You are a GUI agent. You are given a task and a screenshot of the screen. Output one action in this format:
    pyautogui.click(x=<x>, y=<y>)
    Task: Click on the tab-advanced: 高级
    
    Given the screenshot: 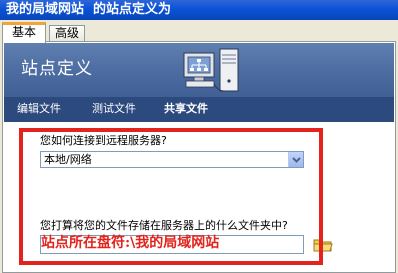 What is the action you would take?
    pyautogui.click(x=67, y=33)
    